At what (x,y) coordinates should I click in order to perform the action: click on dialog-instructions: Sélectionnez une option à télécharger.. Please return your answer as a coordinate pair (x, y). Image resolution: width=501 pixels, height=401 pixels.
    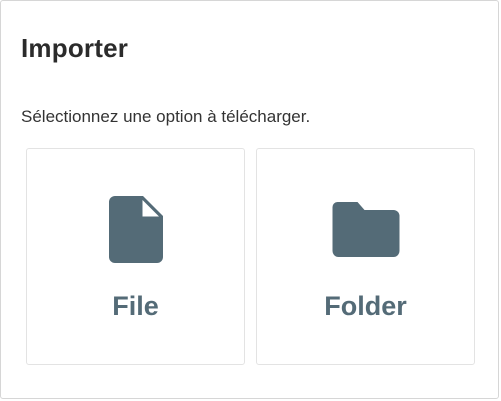
    Looking at the image, I should click on (166, 116).